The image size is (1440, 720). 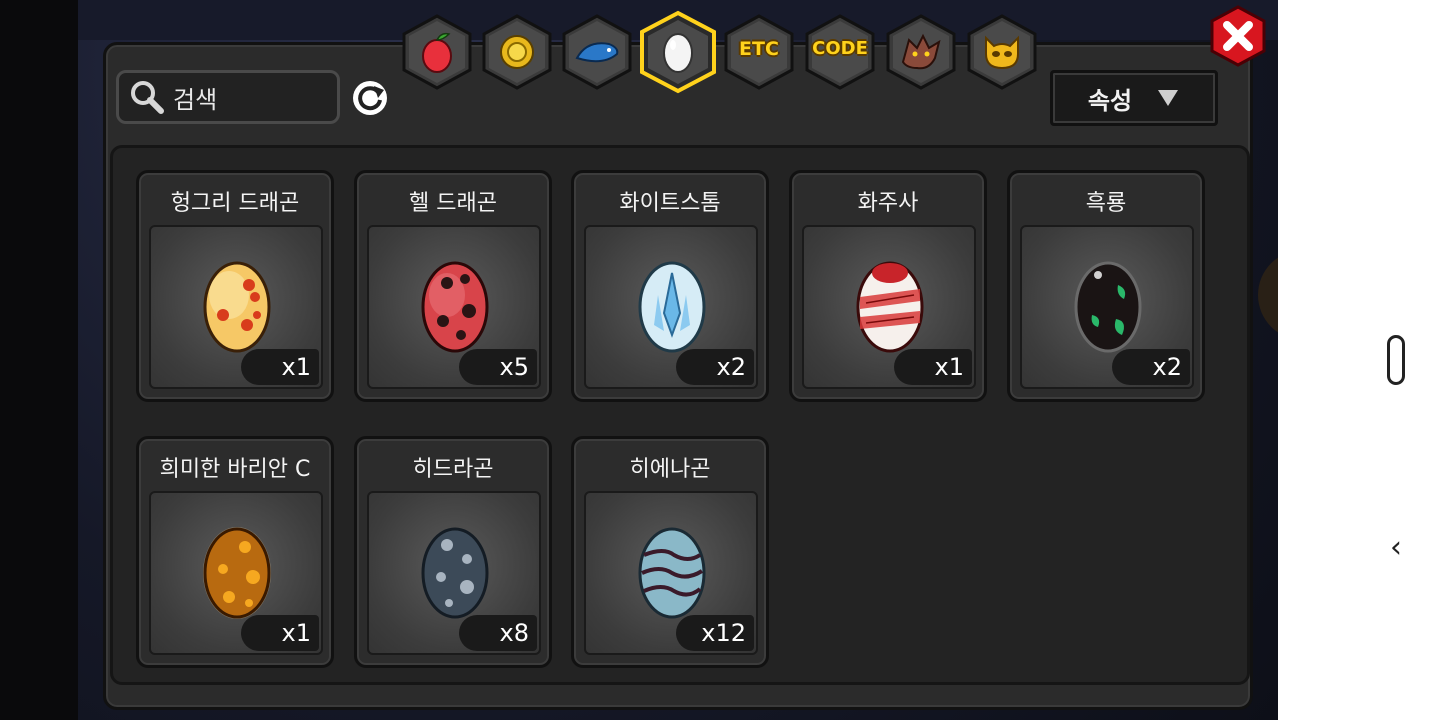 I want to click on sort-dropdown-label: 속성, so click(x=1110, y=100).